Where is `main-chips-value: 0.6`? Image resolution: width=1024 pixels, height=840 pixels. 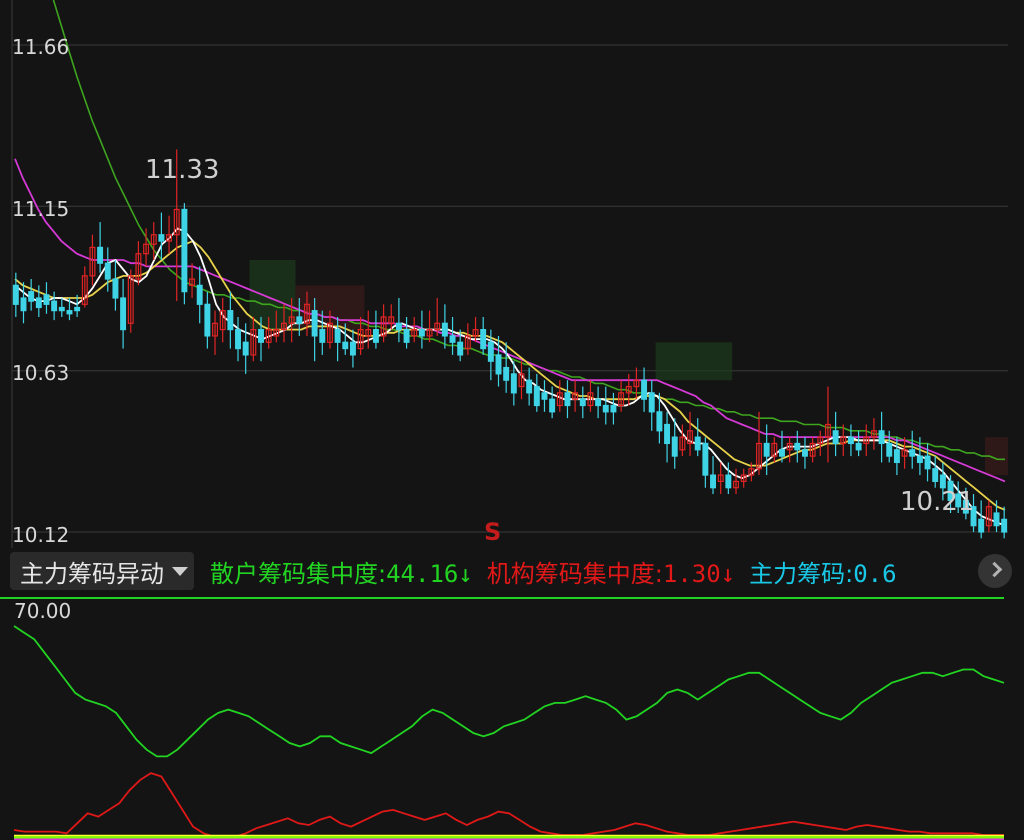
main-chips-value: 0.6 is located at coordinates (875, 573).